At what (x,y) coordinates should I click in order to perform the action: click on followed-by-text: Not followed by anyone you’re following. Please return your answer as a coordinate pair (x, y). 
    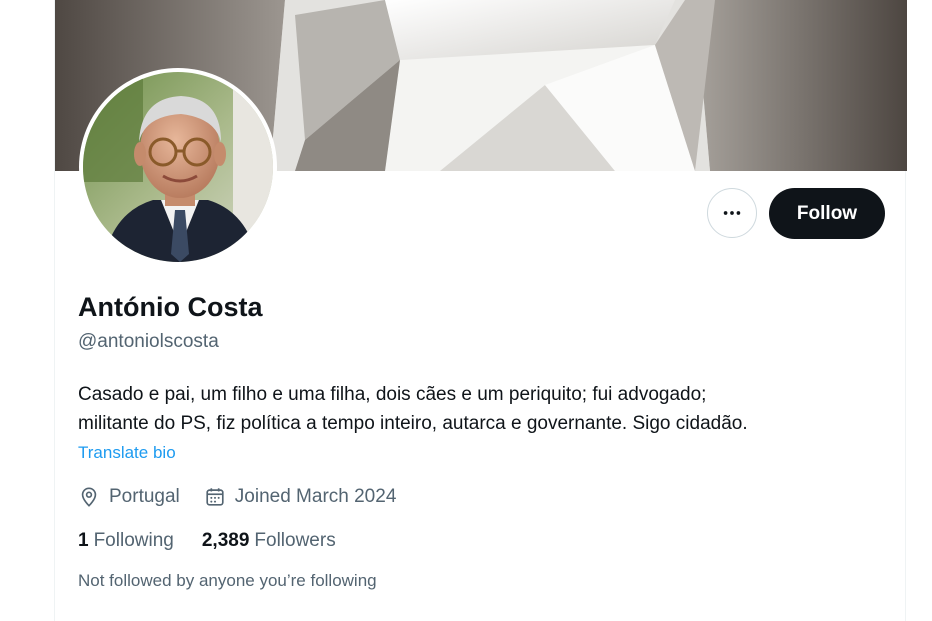
    Looking at the image, I should click on (227, 580).